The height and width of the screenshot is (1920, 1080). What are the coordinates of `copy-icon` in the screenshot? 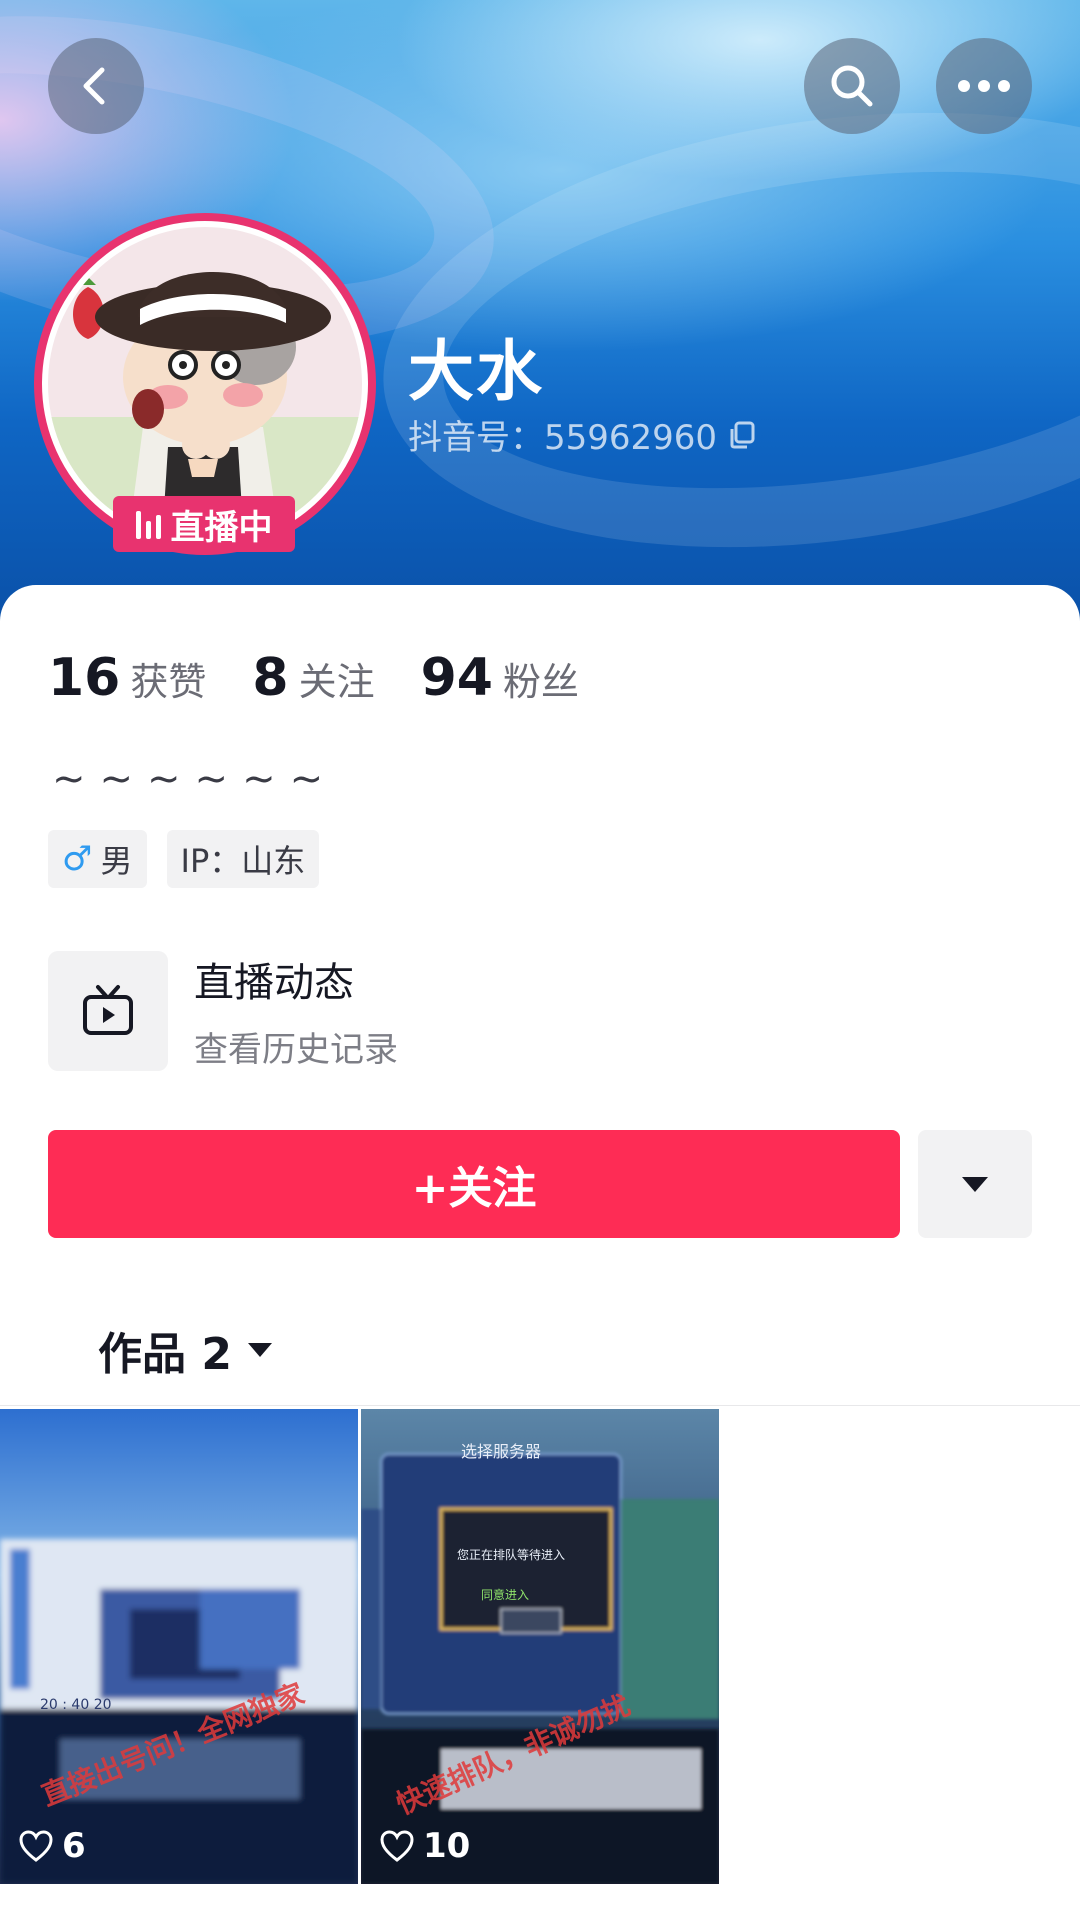 It's located at (742, 435).